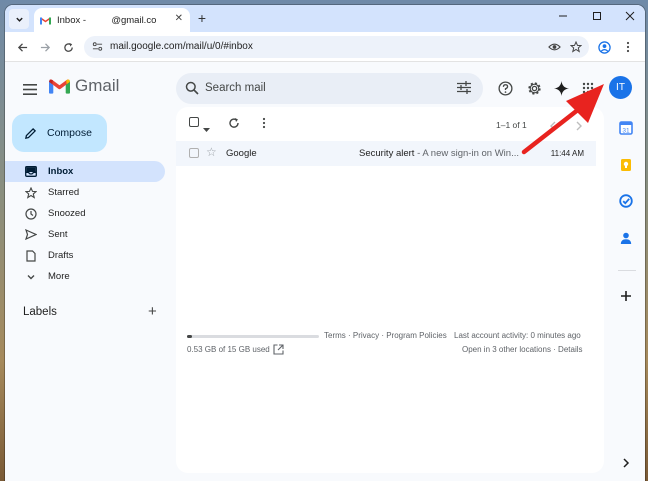 The width and height of the screenshot is (648, 481). Describe the element at coordinates (30, 213) in the screenshot. I see `clock-icon` at that location.